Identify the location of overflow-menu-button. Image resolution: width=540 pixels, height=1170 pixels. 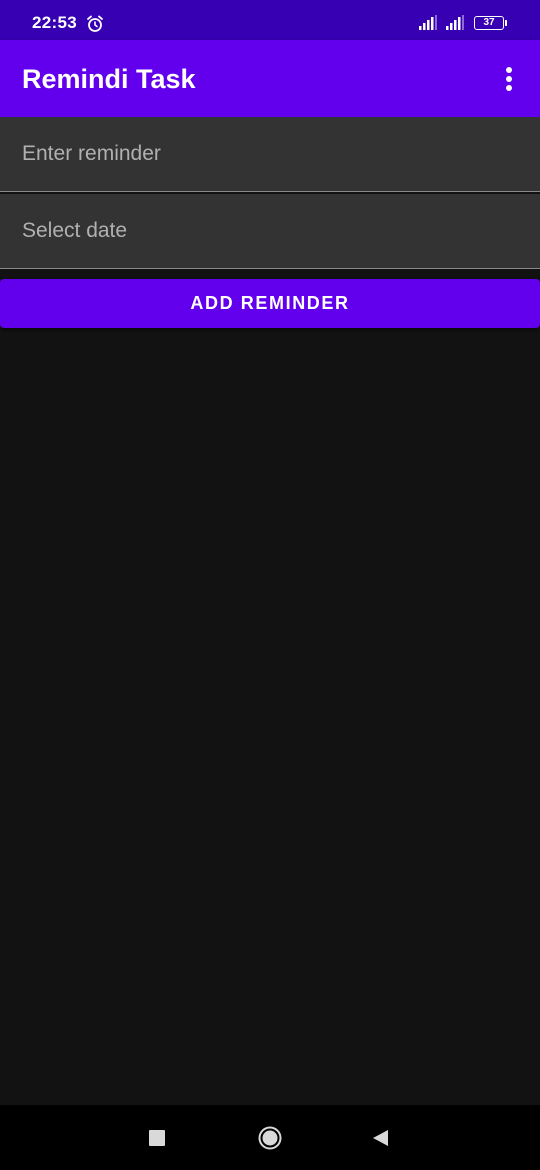
(509, 79).